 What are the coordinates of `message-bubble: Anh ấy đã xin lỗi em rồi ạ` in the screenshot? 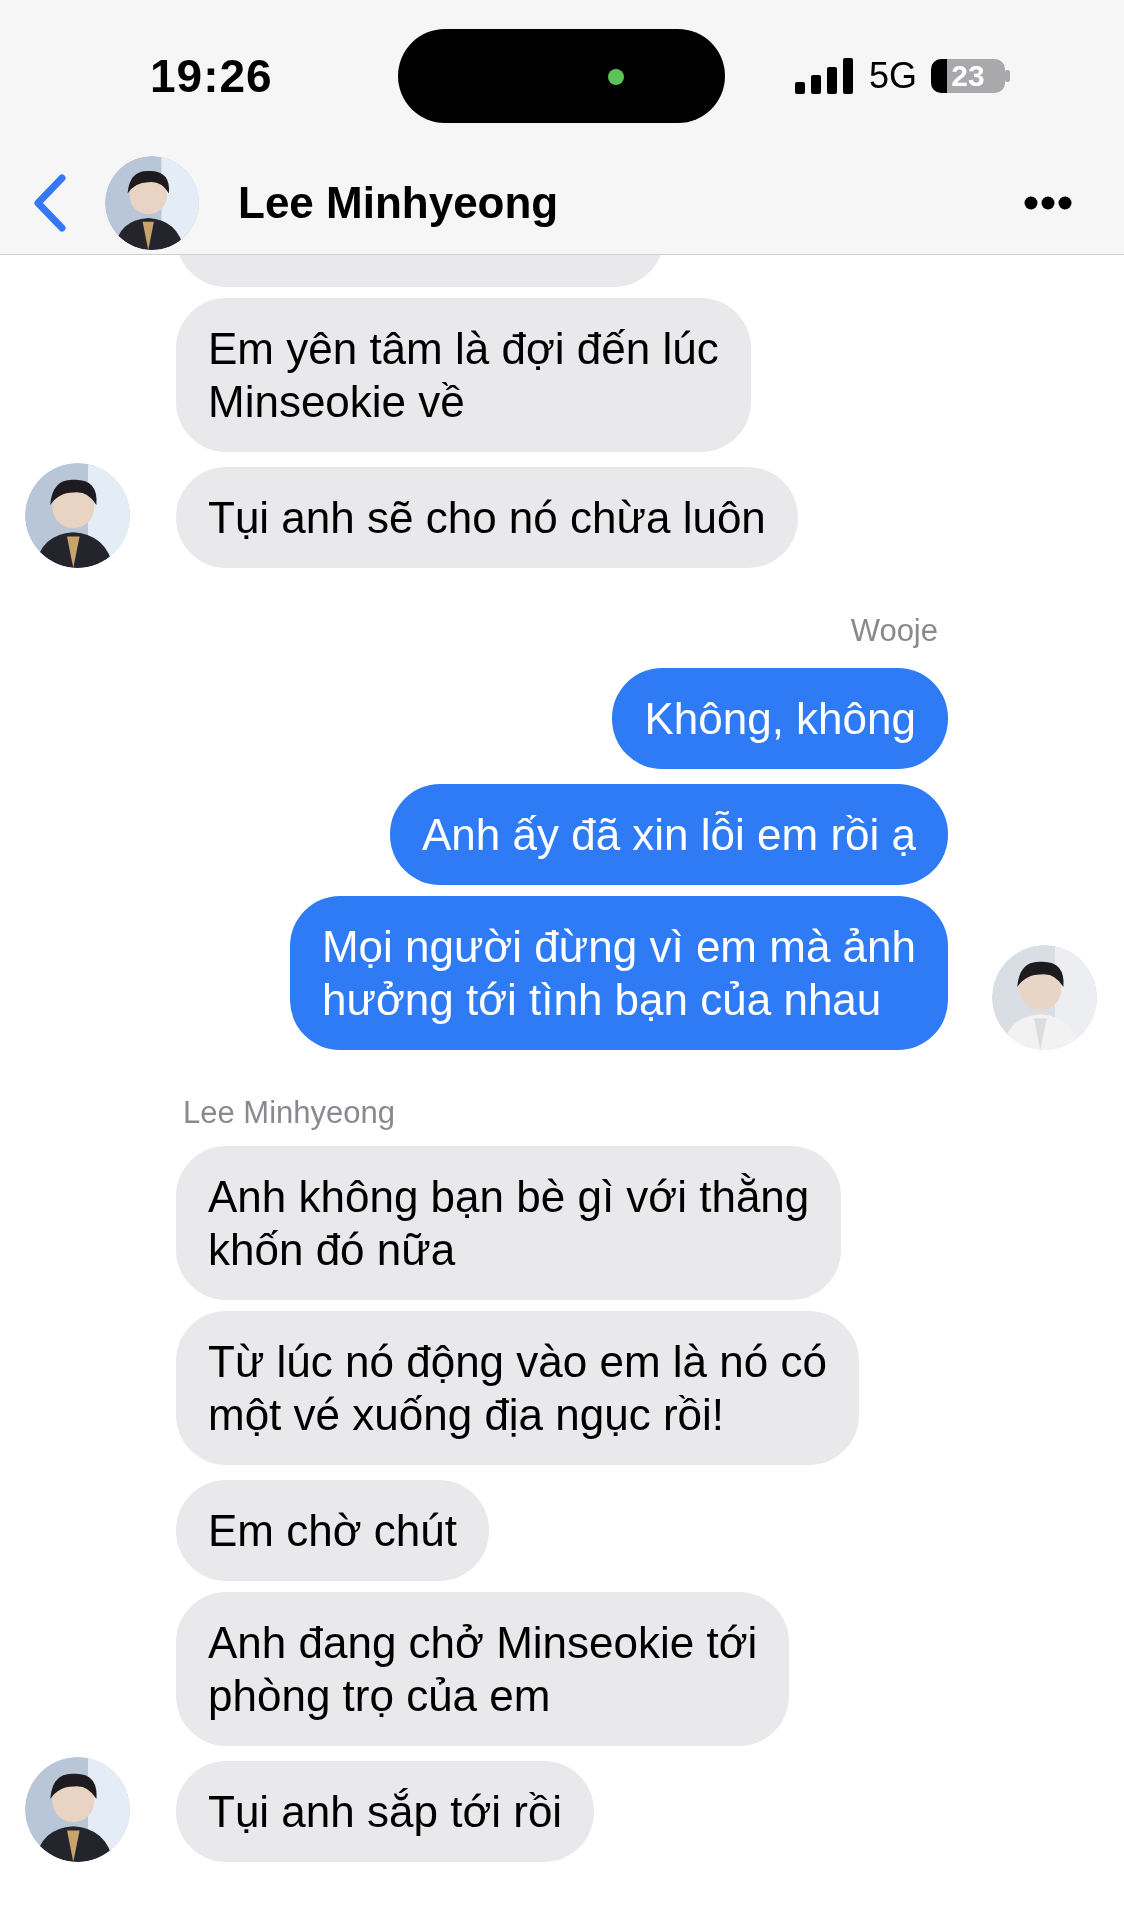 It's located at (668, 834).